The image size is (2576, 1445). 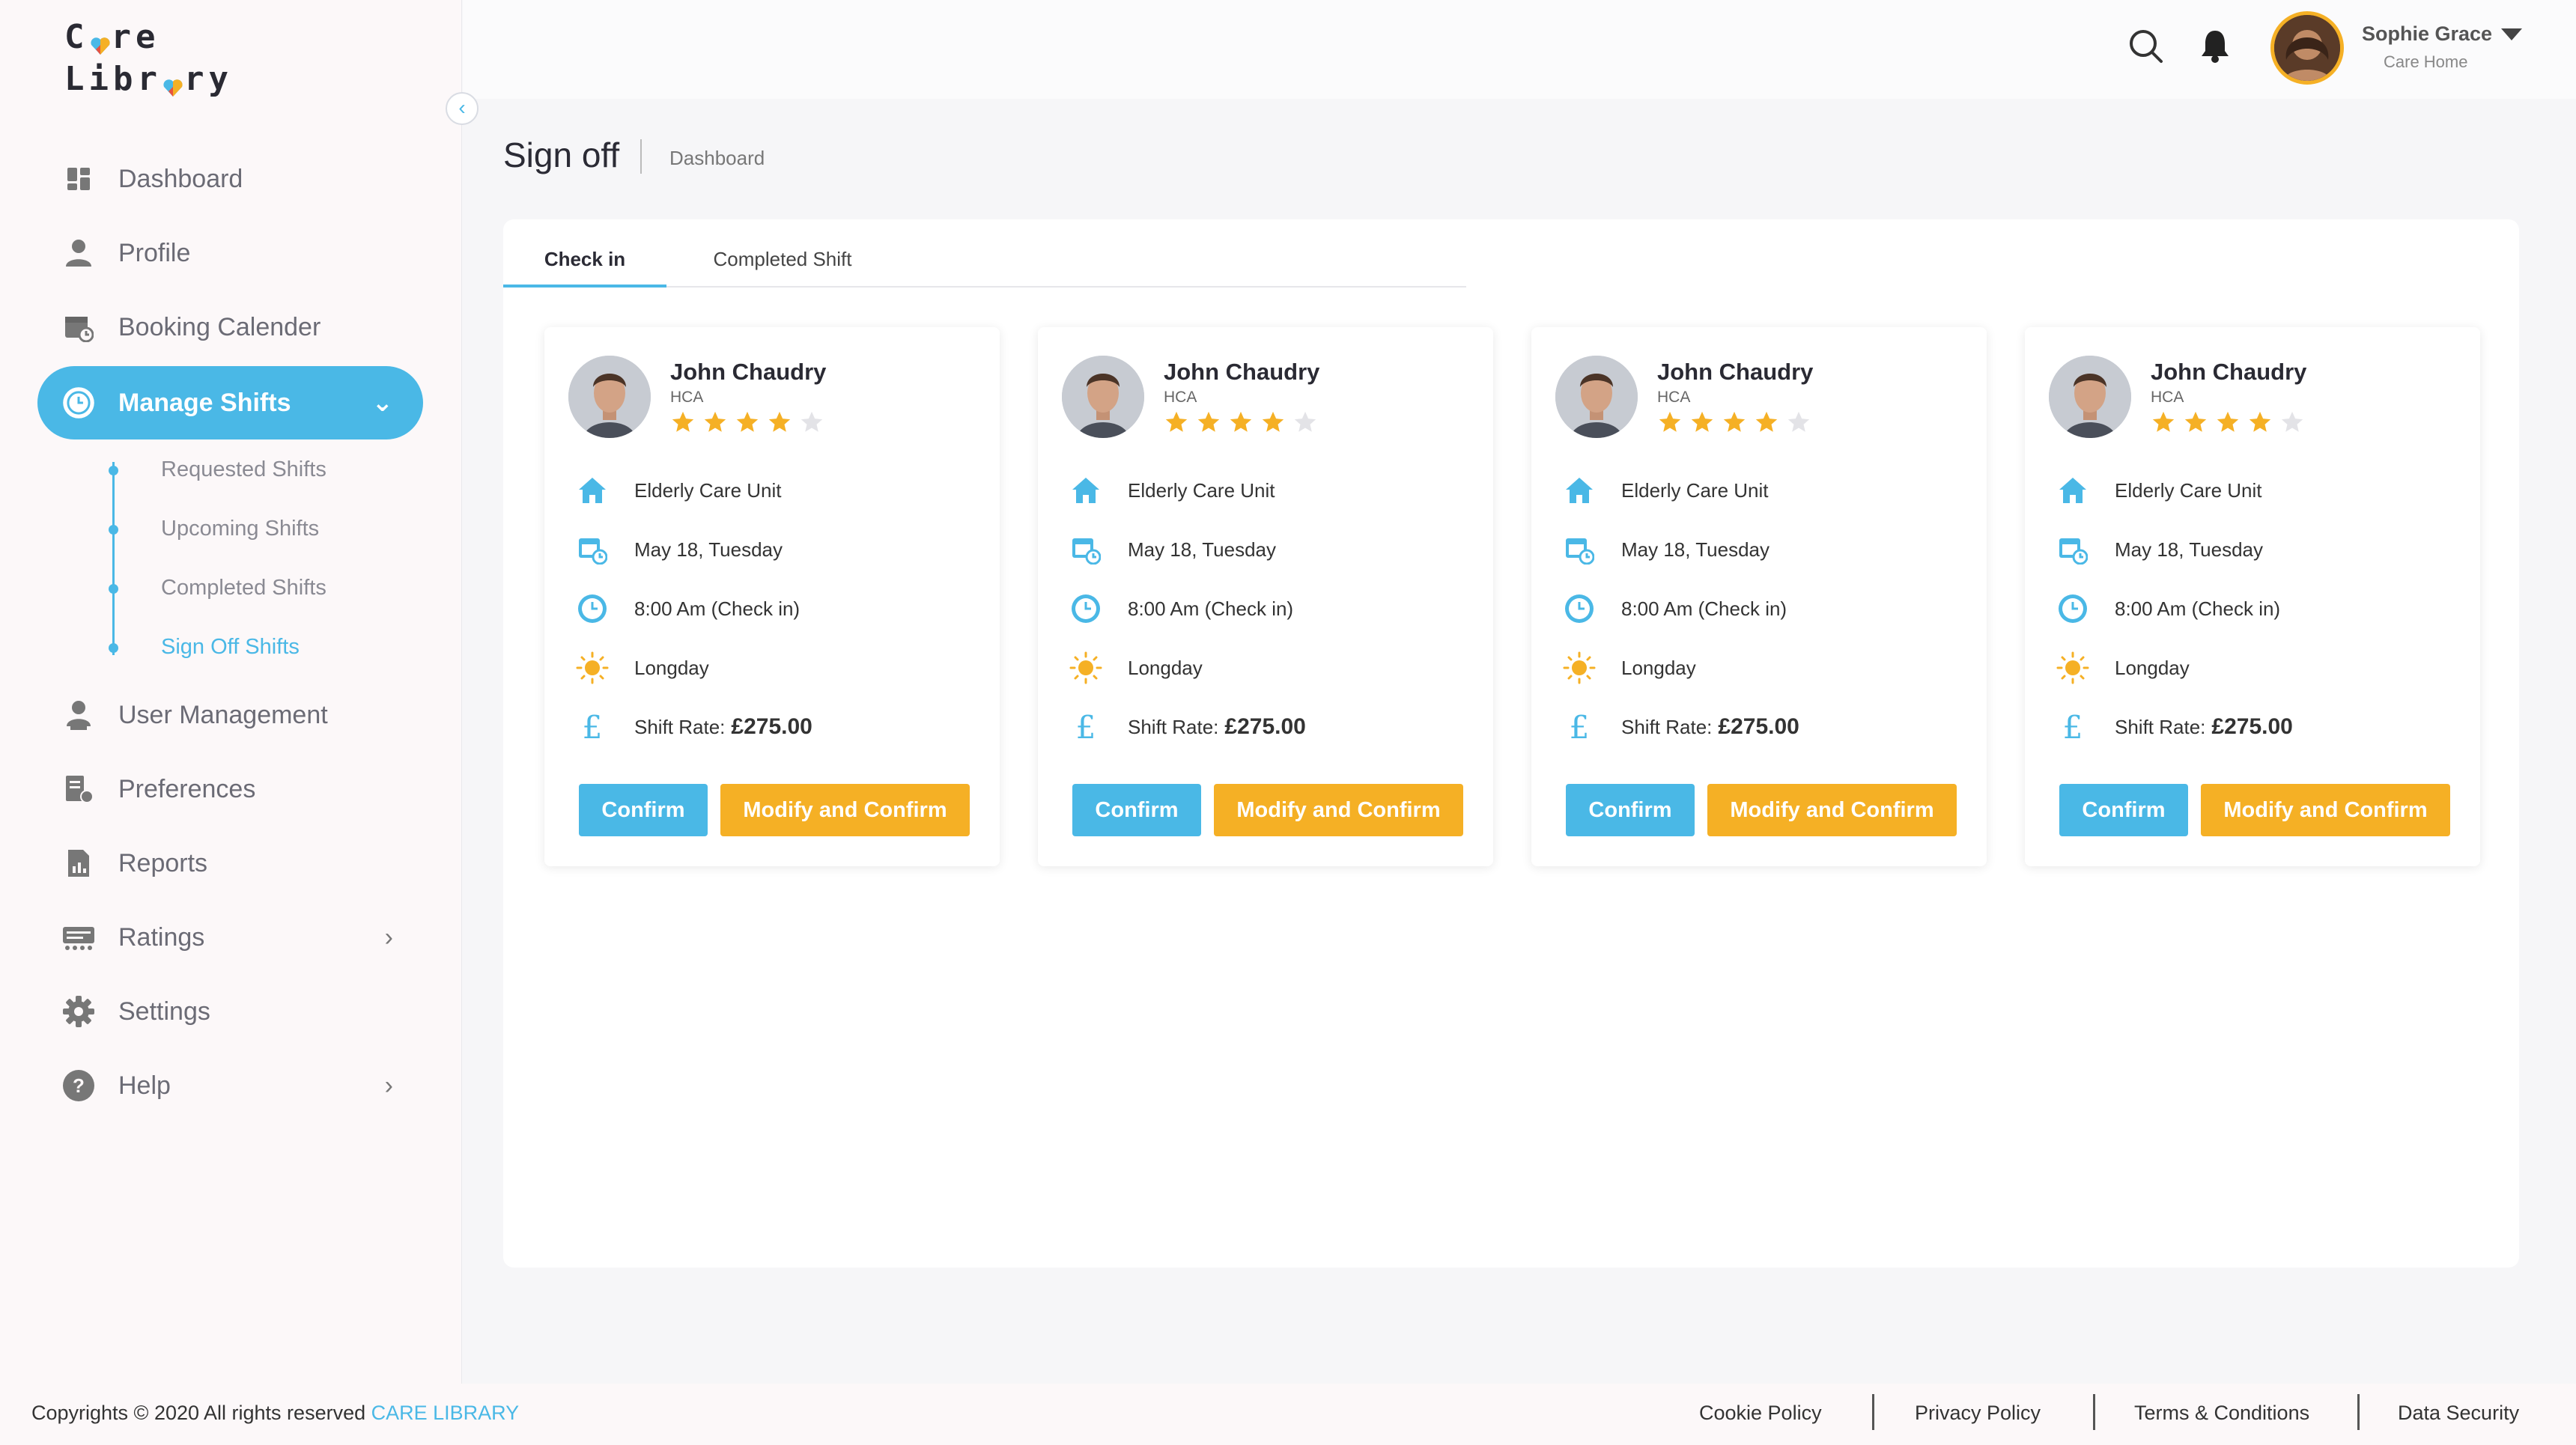 What do you see at coordinates (2221, 1413) in the screenshot?
I see `terms-conditions-link: Terms & Conditions` at bounding box center [2221, 1413].